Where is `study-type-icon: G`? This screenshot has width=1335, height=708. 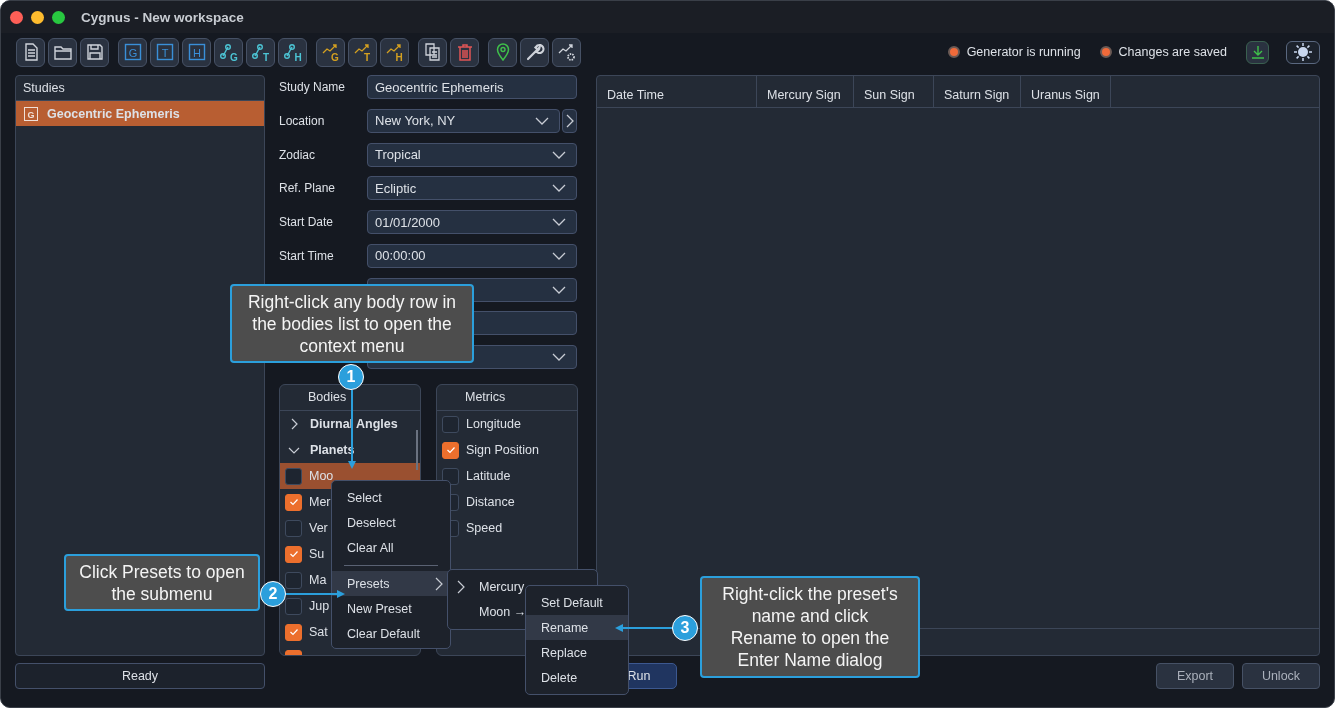 study-type-icon: G is located at coordinates (31, 113).